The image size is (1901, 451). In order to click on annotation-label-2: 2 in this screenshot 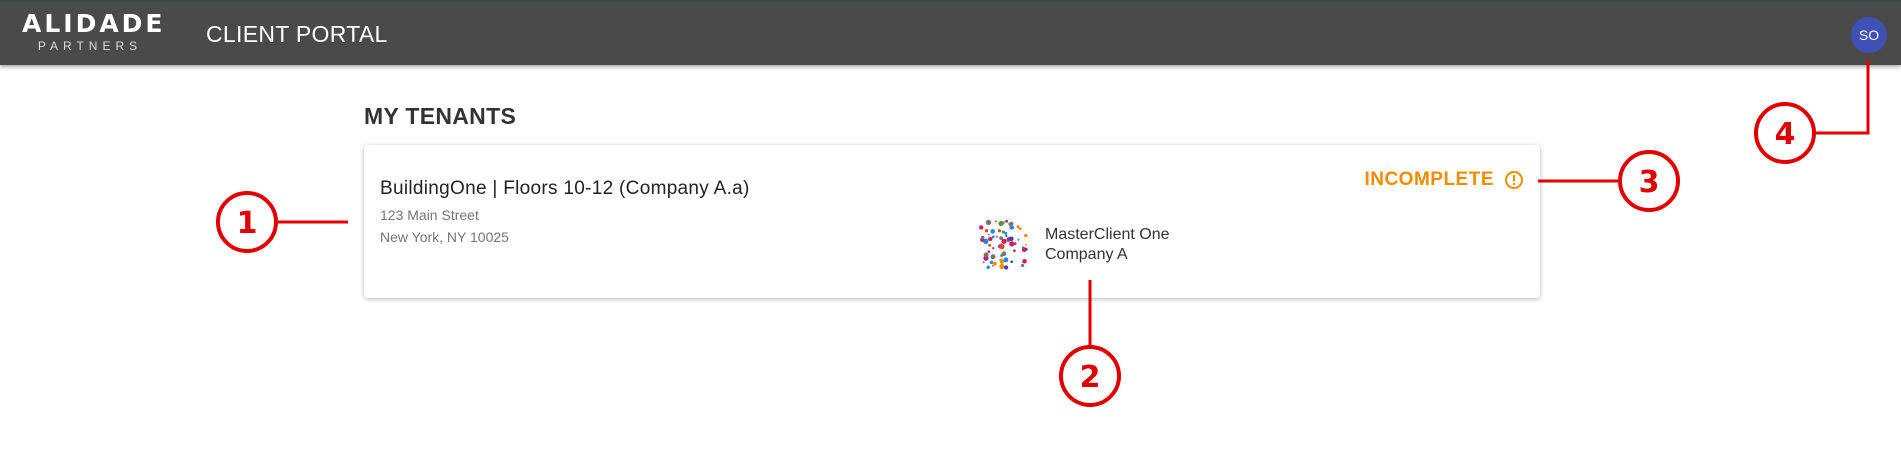, I will do `click(1090, 377)`.